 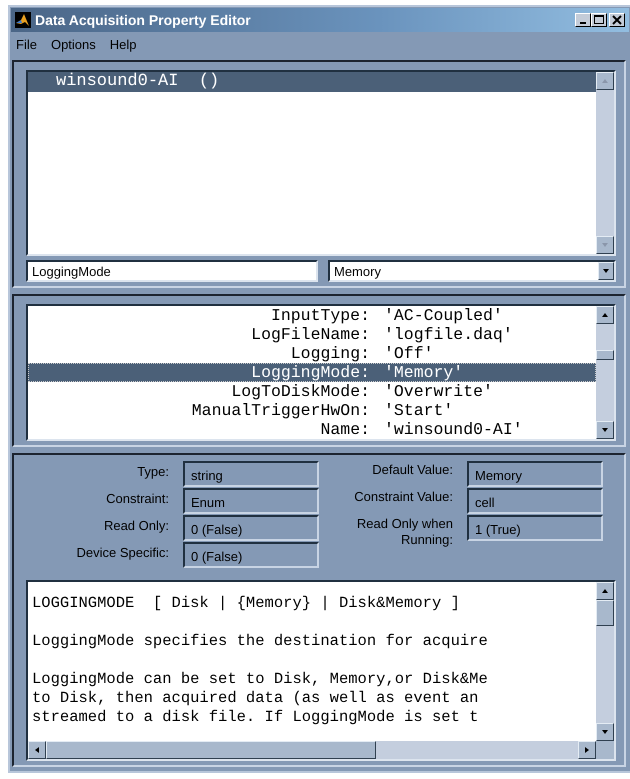 What do you see at coordinates (312, 410) in the screenshot?
I see `property-row: ManualTriggerHwOn: 'Start'` at bounding box center [312, 410].